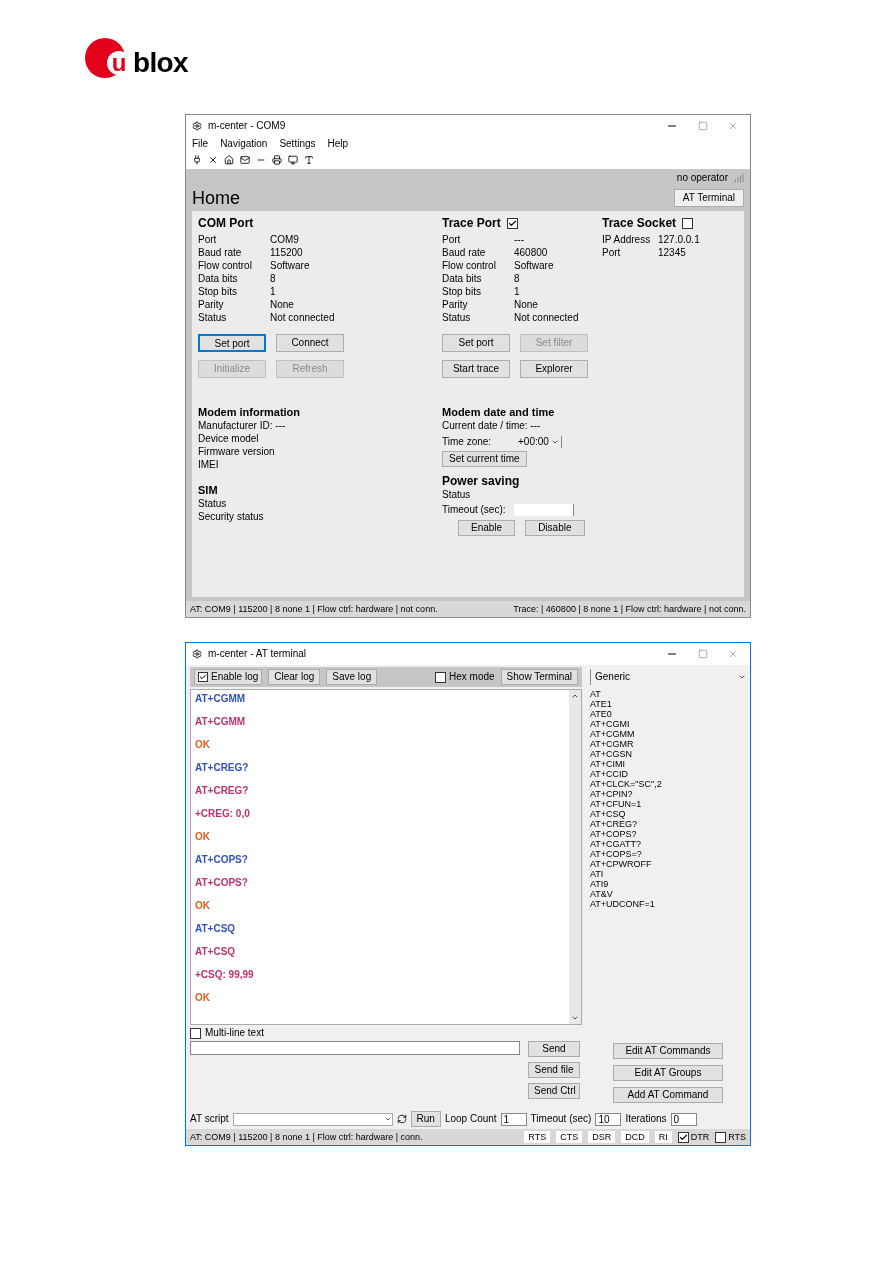 The height and width of the screenshot is (1263, 892). What do you see at coordinates (213, 160) in the screenshot?
I see `disconnect-icon` at bounding box center [213, 160].